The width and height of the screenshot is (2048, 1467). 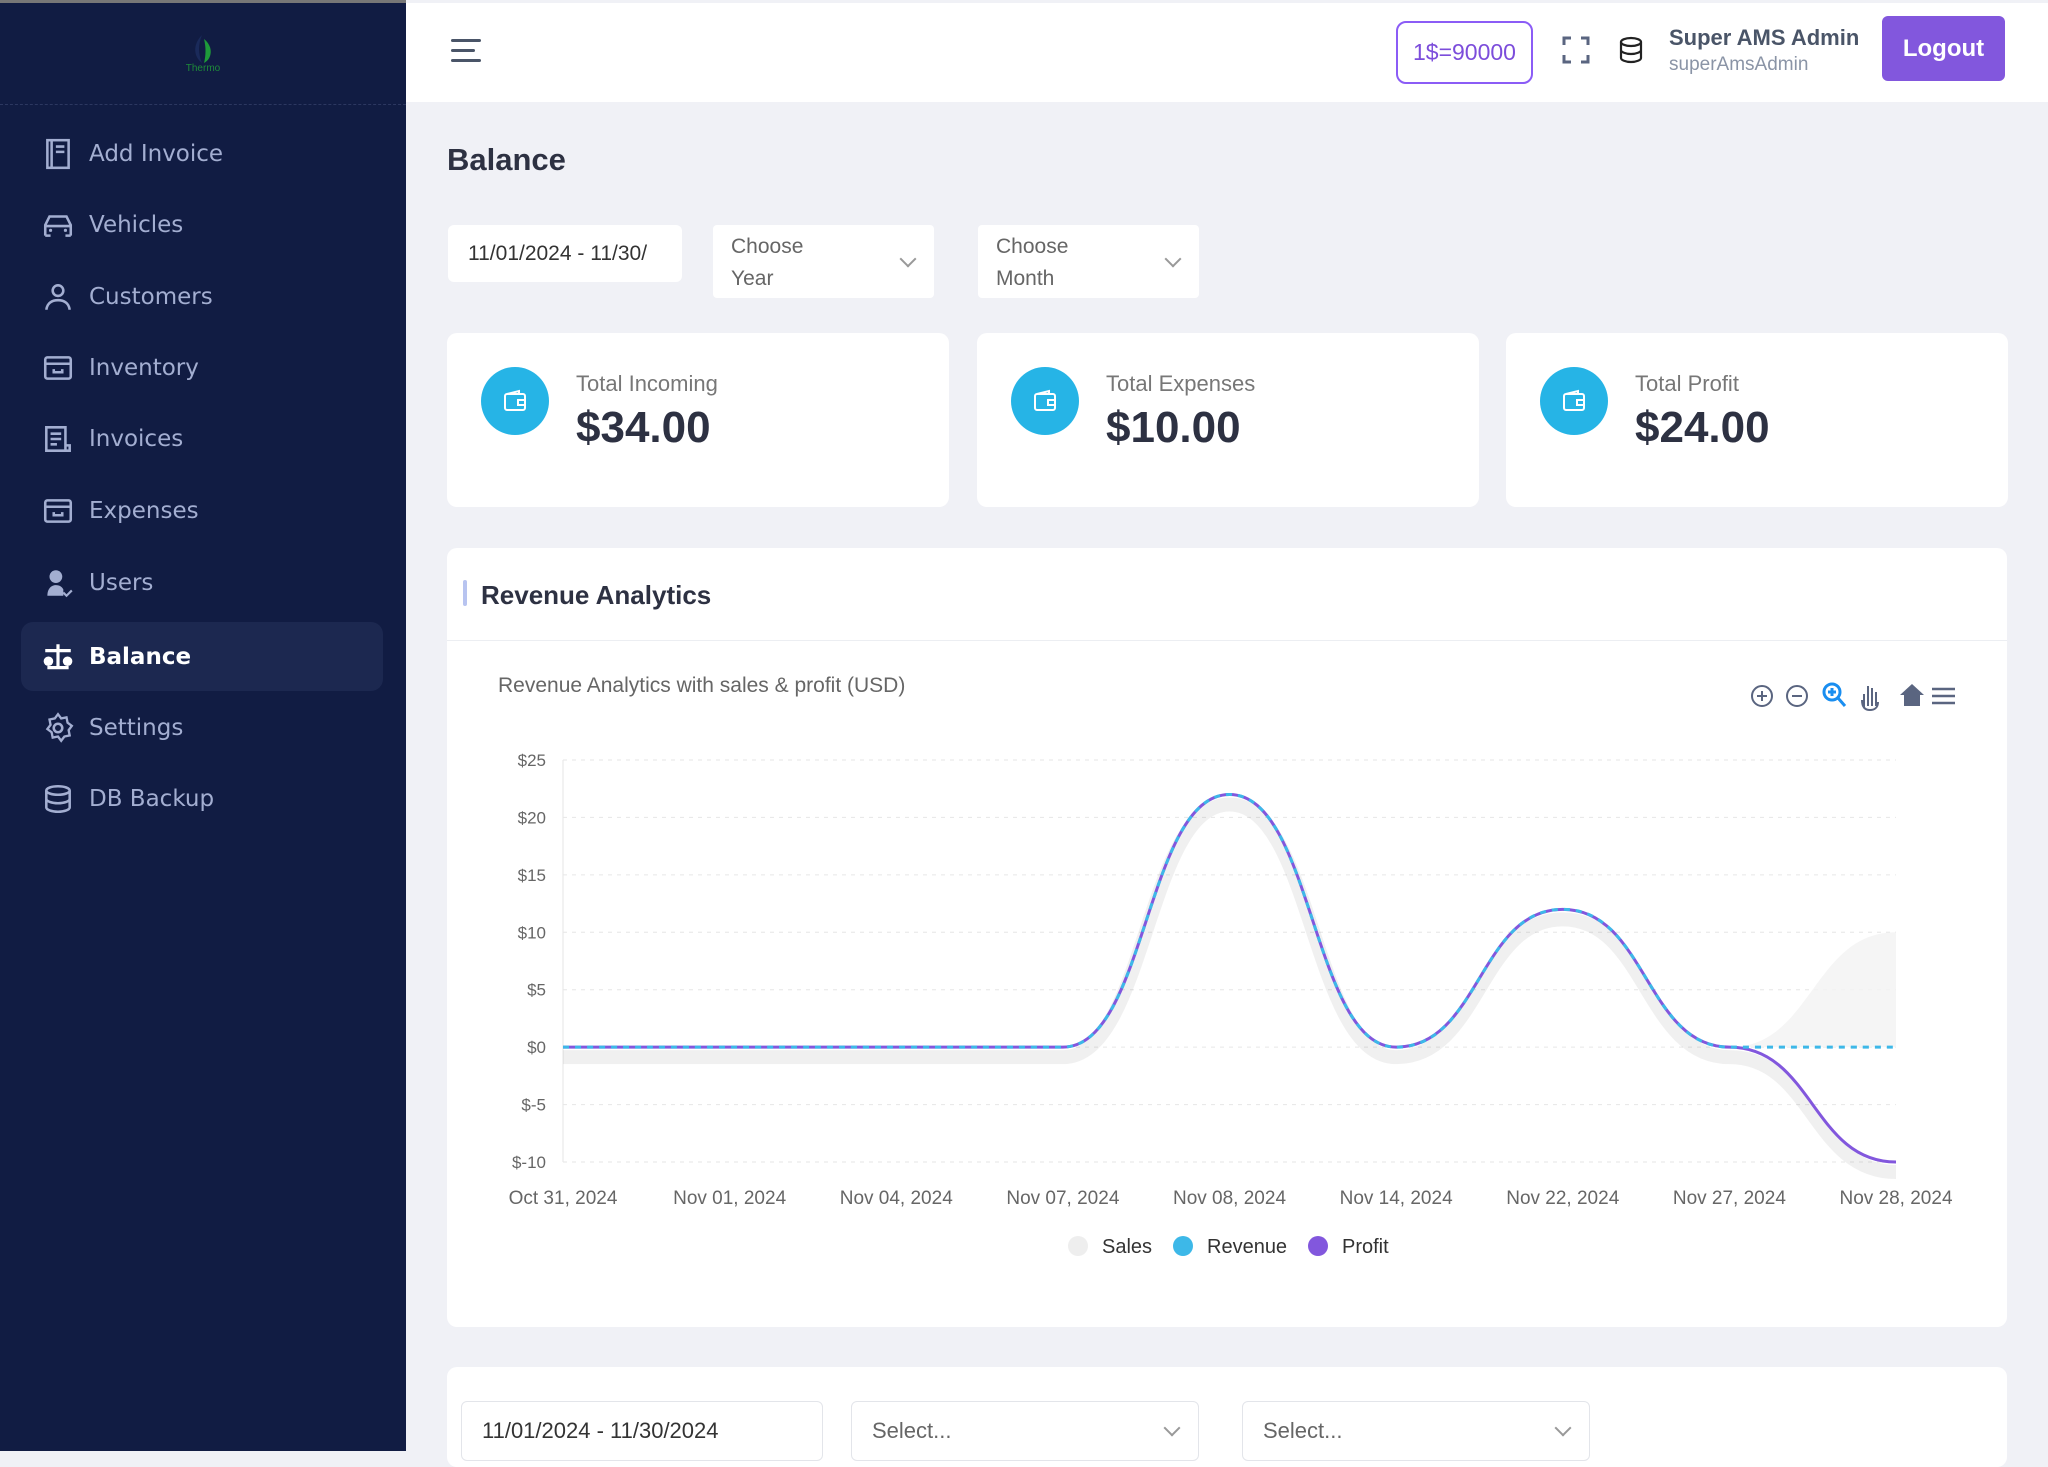 What do you see at coordinates (1834, 694) in the screenshot?
I see `zoom-select-icon` at bounding box center [1834, 694].